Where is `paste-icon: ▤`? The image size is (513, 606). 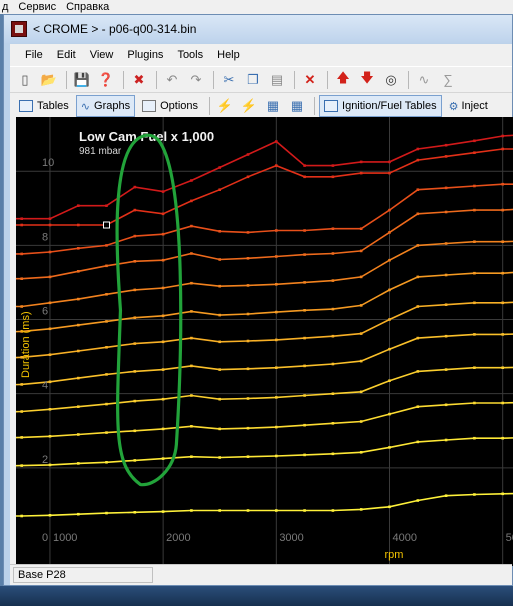 paste-icon: ▤ is located at coordinates (277, 80).